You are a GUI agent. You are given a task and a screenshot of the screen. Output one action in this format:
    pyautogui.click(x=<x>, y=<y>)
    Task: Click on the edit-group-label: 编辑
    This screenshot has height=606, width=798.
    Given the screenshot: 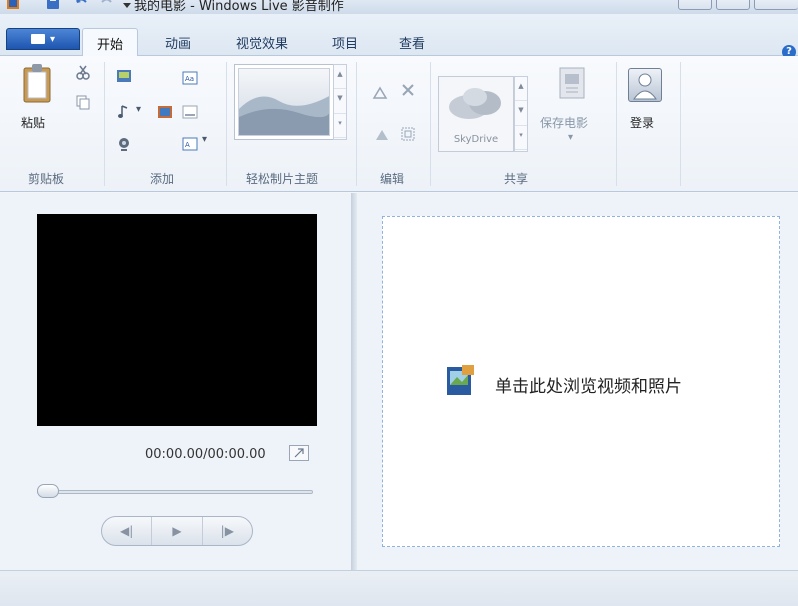 What is the action you would take?
    pyautogui.click(x=392, y=179)
    